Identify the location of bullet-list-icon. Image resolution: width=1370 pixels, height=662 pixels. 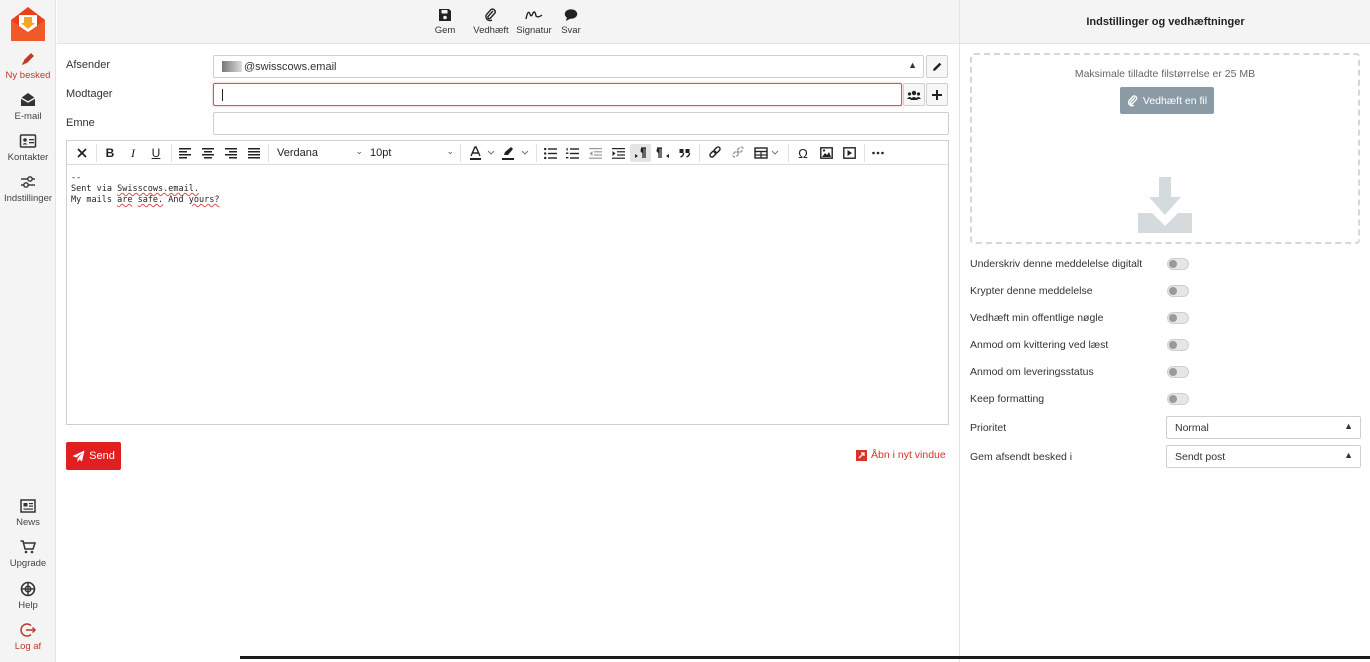
(550, 153).